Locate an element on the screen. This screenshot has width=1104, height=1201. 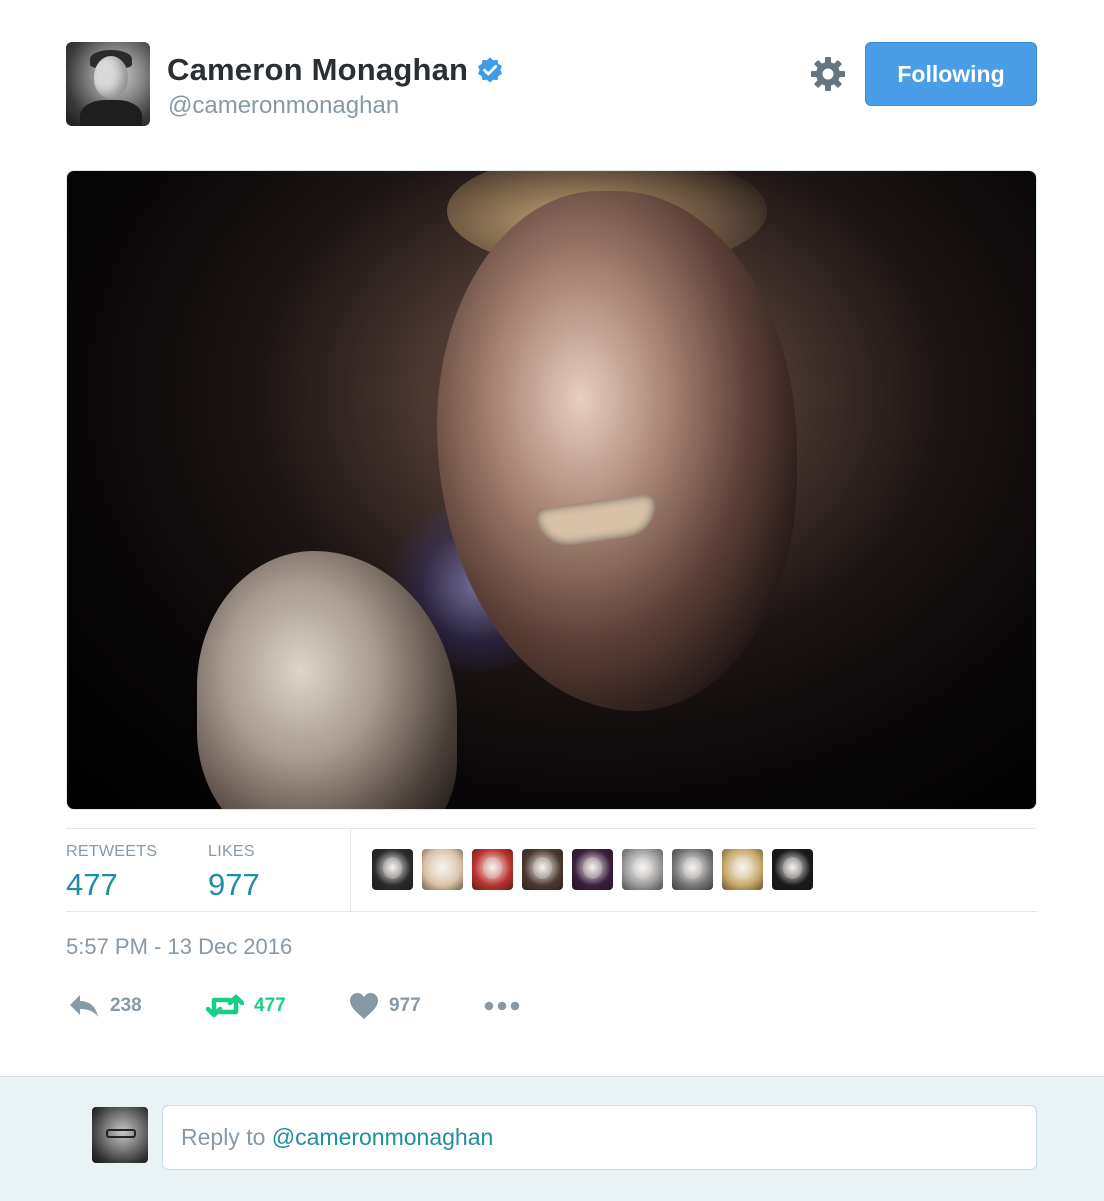
avatar-glasses is located at coordinates (121, 1133).